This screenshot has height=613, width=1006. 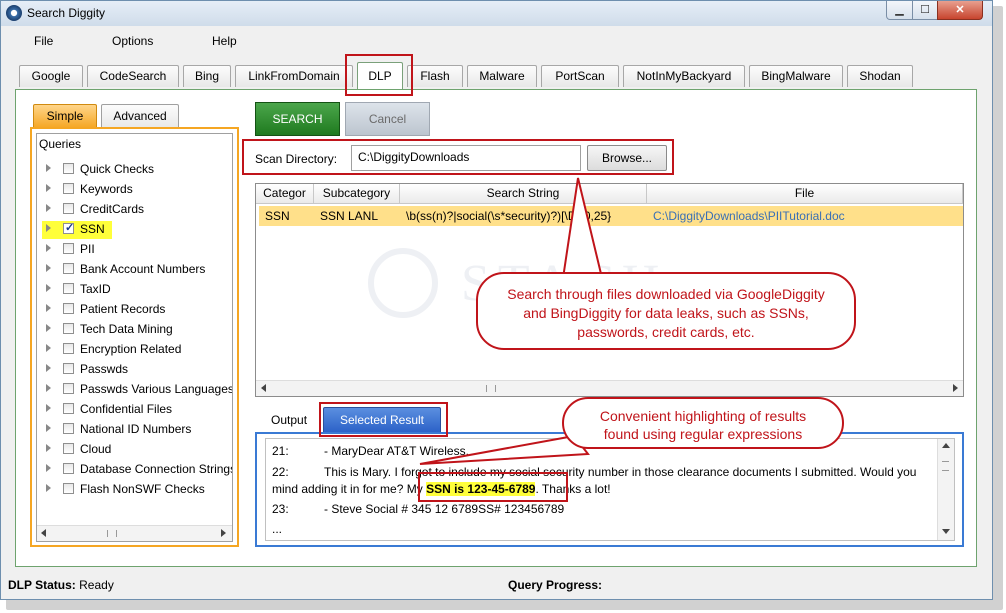 I want to click on line-text: mind adding it in for me? My, so click(x=349, y=489).